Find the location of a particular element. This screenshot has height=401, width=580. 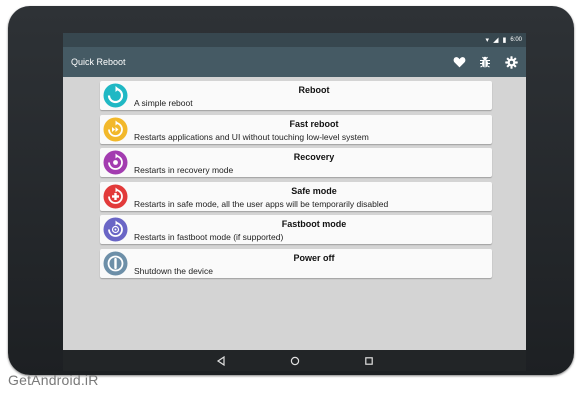

power-off-icon is located at coordinates (115, 263).